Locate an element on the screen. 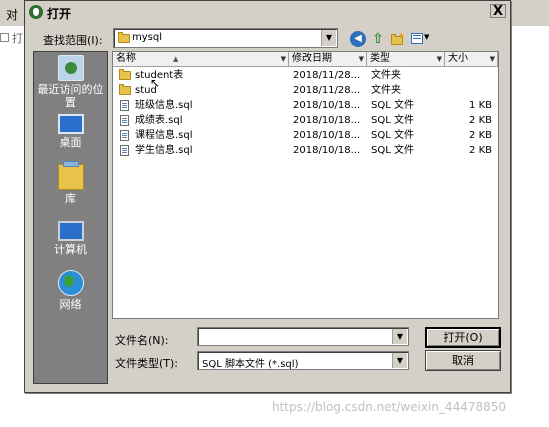 This screenshot has height=427, width=549. list-item: 学生信息.sql 2018/10/18... SQL 文件 2 KB is located at coordinates (305, 150).